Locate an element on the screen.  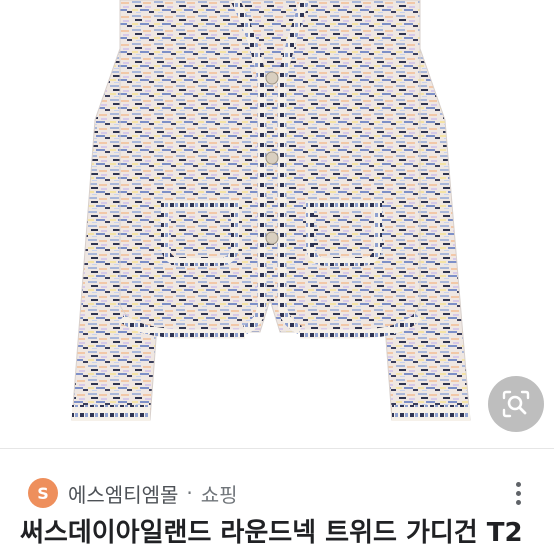
visual-search-button is located at coordinates (516, 404).